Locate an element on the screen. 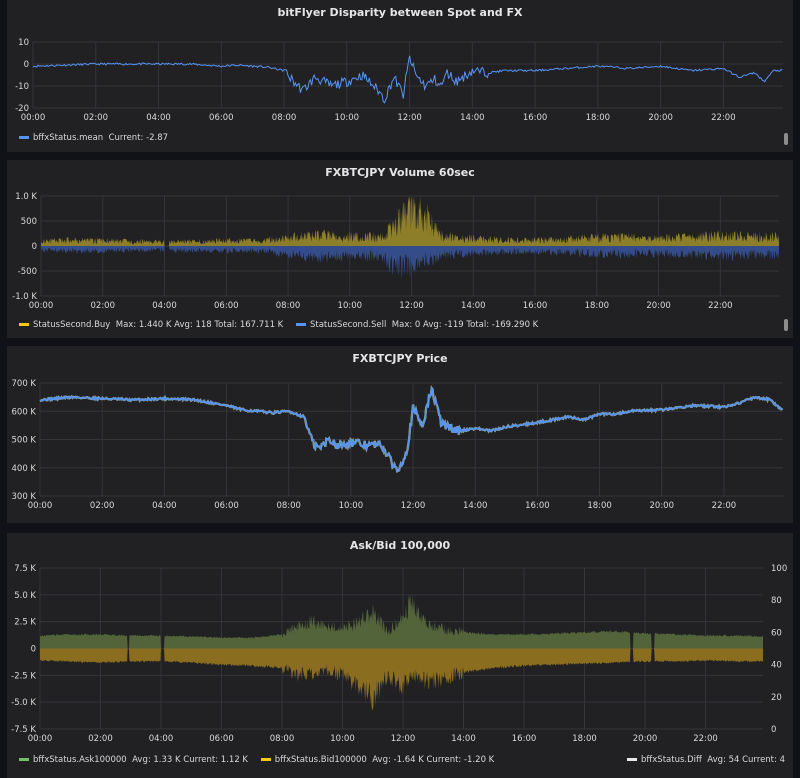  y2-tick-label: 40 is located at coordinates (776, 666).